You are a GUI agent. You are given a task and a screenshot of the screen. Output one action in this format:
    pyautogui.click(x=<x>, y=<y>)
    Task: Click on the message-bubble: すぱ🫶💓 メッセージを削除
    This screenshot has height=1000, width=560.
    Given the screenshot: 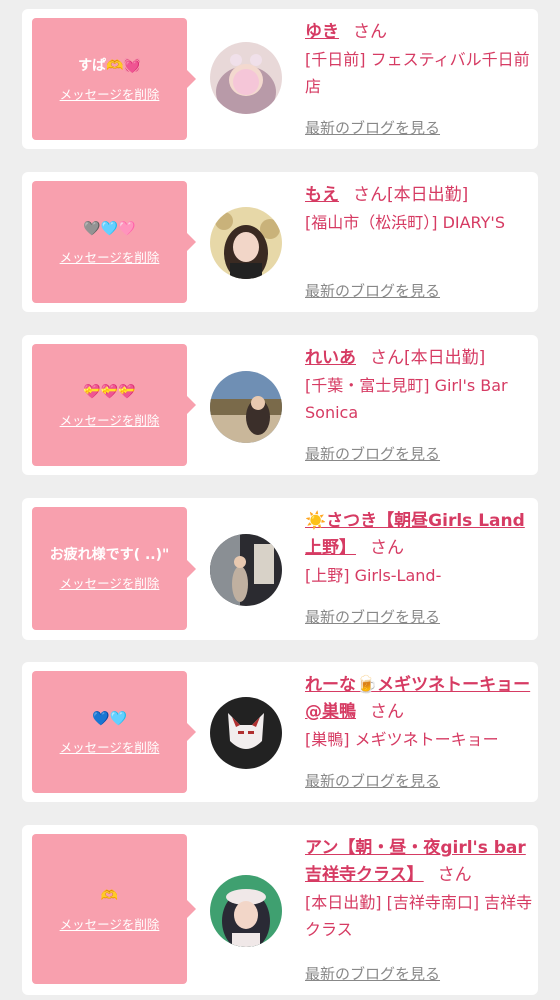 What is the action you would take?
    pyautogui.click(x=114, y=79)
    